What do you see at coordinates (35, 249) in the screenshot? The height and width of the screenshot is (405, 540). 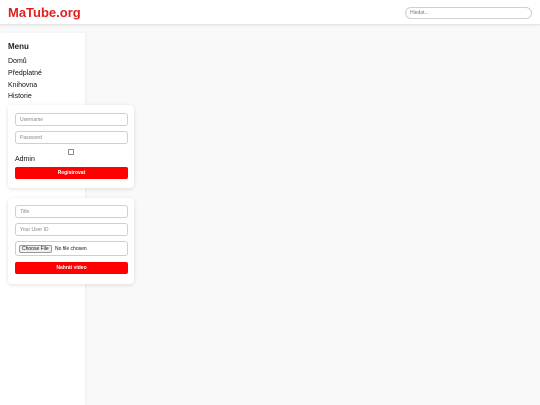 I see `choose-file-button: Choose File` at bounding box center [35, 249].